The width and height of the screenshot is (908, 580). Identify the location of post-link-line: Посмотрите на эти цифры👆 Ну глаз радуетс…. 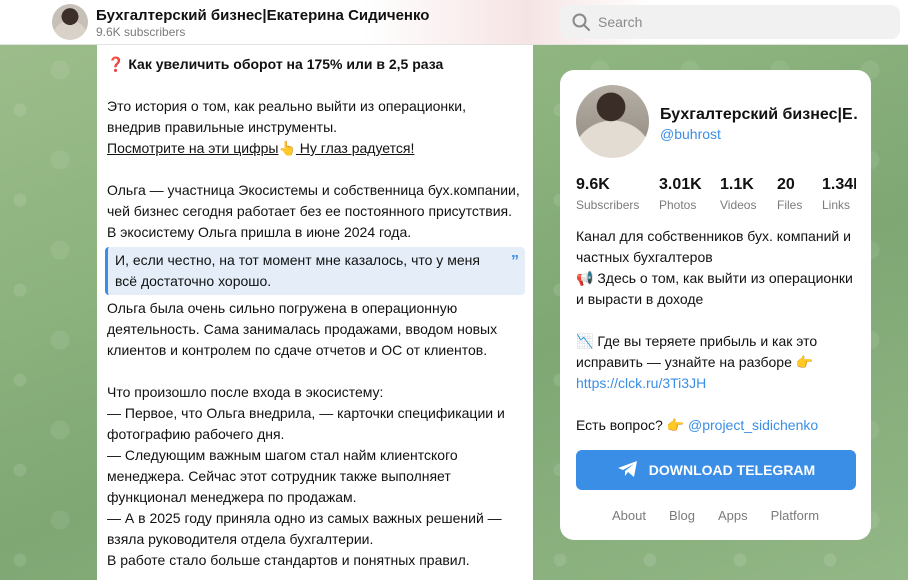
(315, 148).